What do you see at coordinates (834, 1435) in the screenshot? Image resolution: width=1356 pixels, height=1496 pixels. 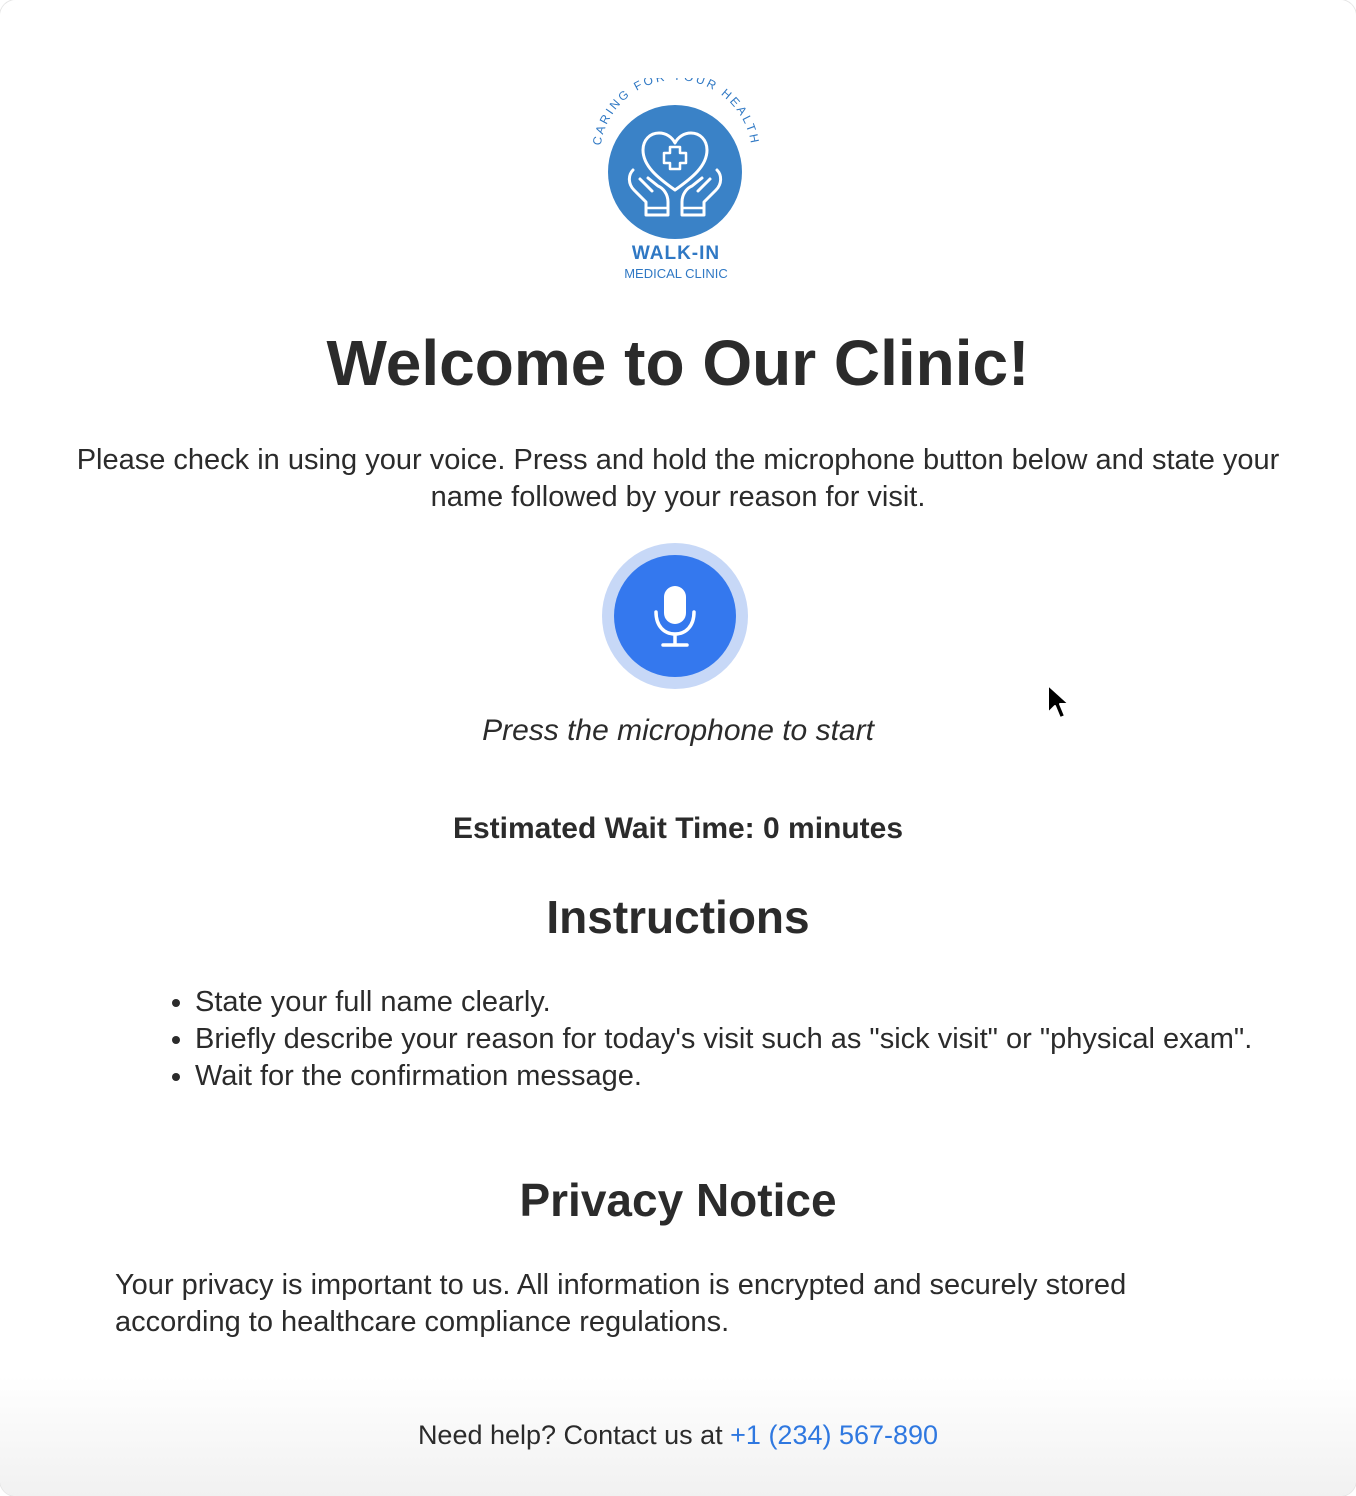 I see `phone-link: +1 (234) 567-890` at bounding box center [834, 1435].